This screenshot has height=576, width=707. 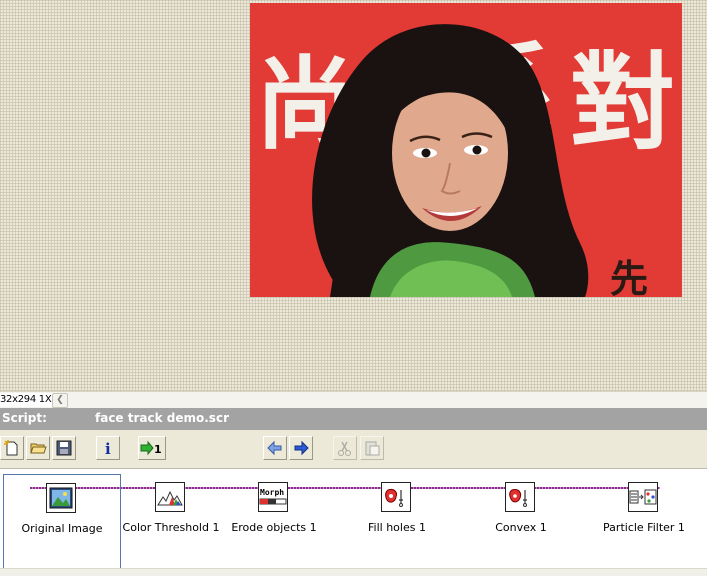 I want to click on svg-text: 1, so click(x=158, y=449).